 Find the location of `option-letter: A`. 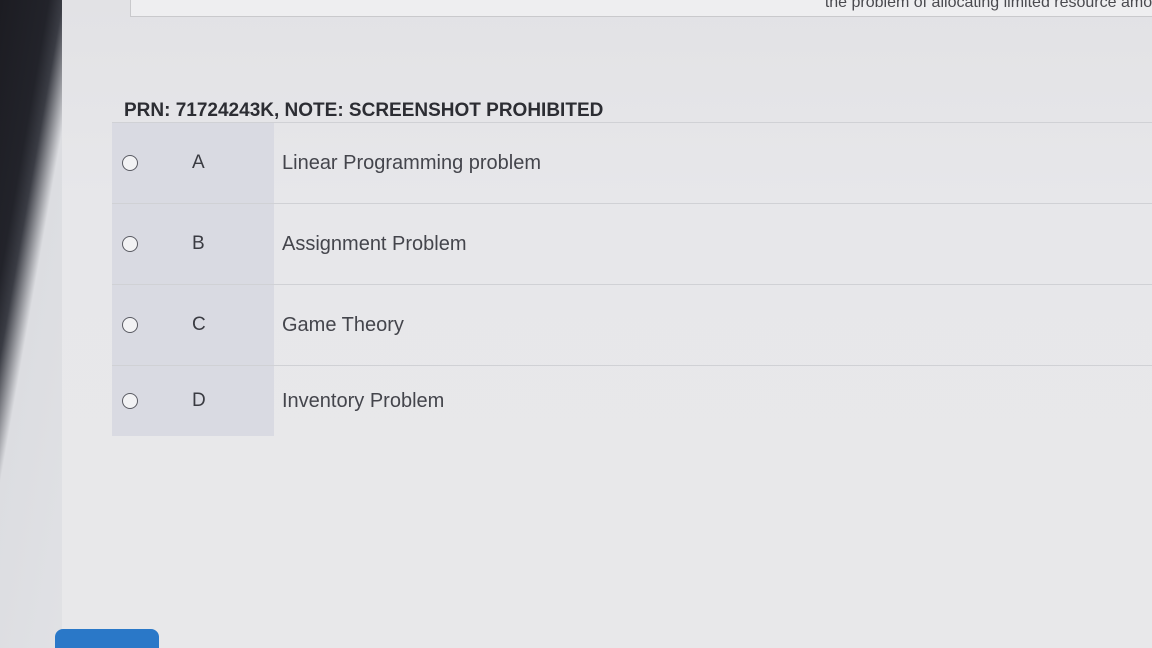

option-letter: A is located at coordinates (198, 162).